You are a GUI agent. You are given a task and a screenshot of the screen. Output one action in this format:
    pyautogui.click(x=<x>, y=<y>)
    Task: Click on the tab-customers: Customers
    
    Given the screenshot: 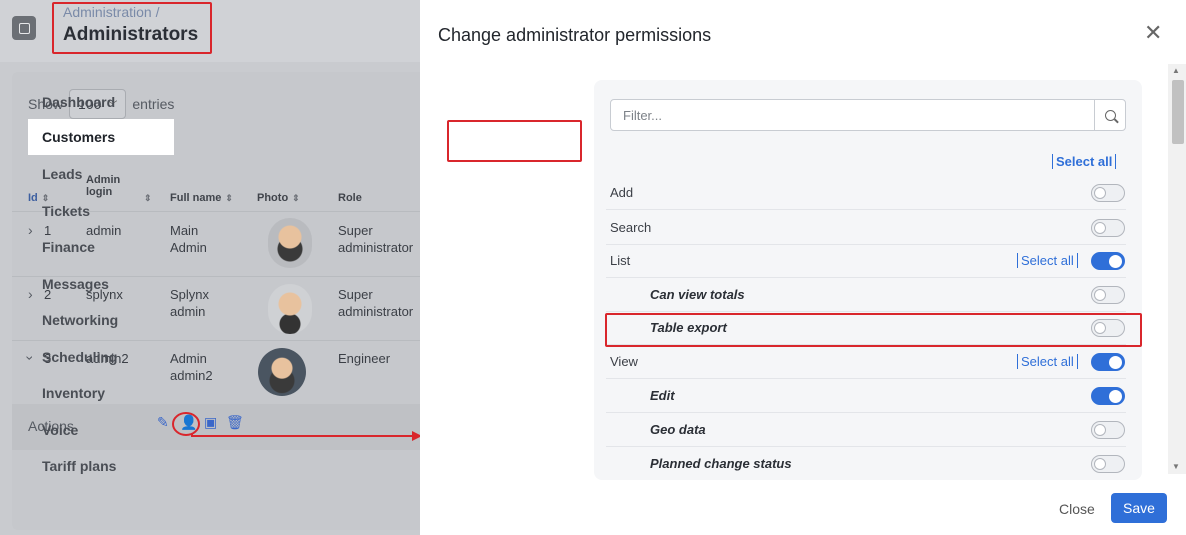 What is the action you would take?
    pyautogui.click(x=101, y=137)
    